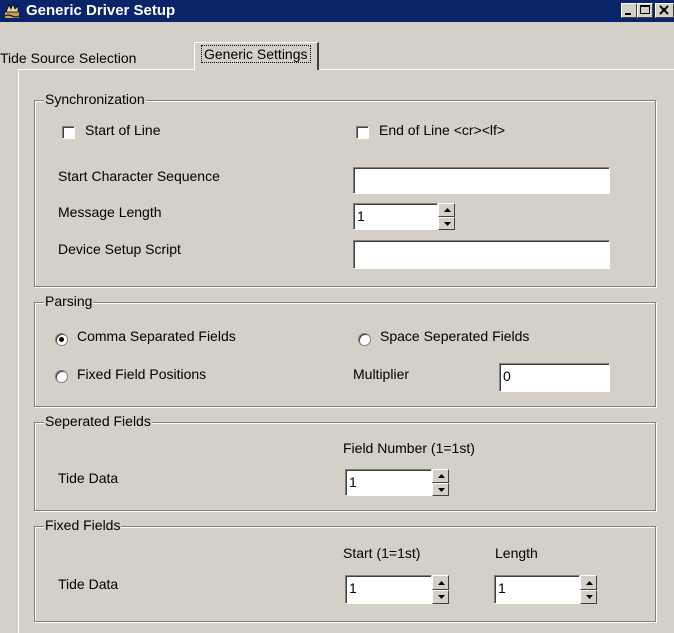  I want to click on title-bar: Generic Driver Setup, so click(337, 11).